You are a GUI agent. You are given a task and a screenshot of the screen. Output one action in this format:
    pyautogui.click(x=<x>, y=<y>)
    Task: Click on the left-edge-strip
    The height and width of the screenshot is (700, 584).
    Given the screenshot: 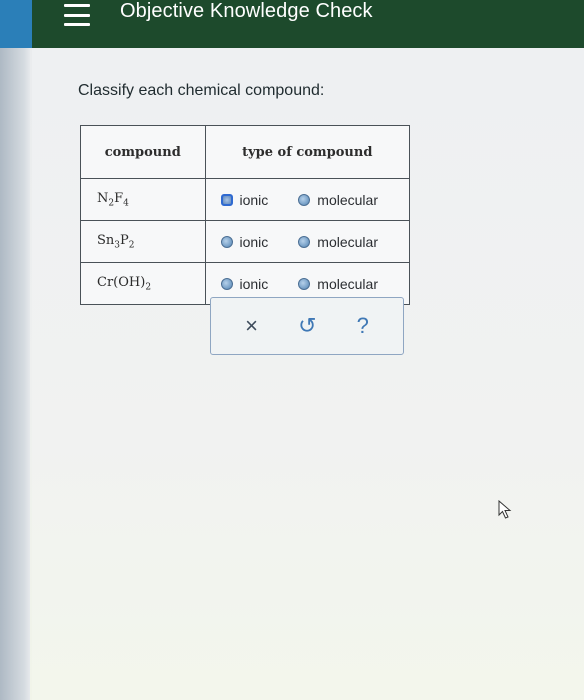 What is the action you would take?
    pyautogui.click(x=15, y=350)
    